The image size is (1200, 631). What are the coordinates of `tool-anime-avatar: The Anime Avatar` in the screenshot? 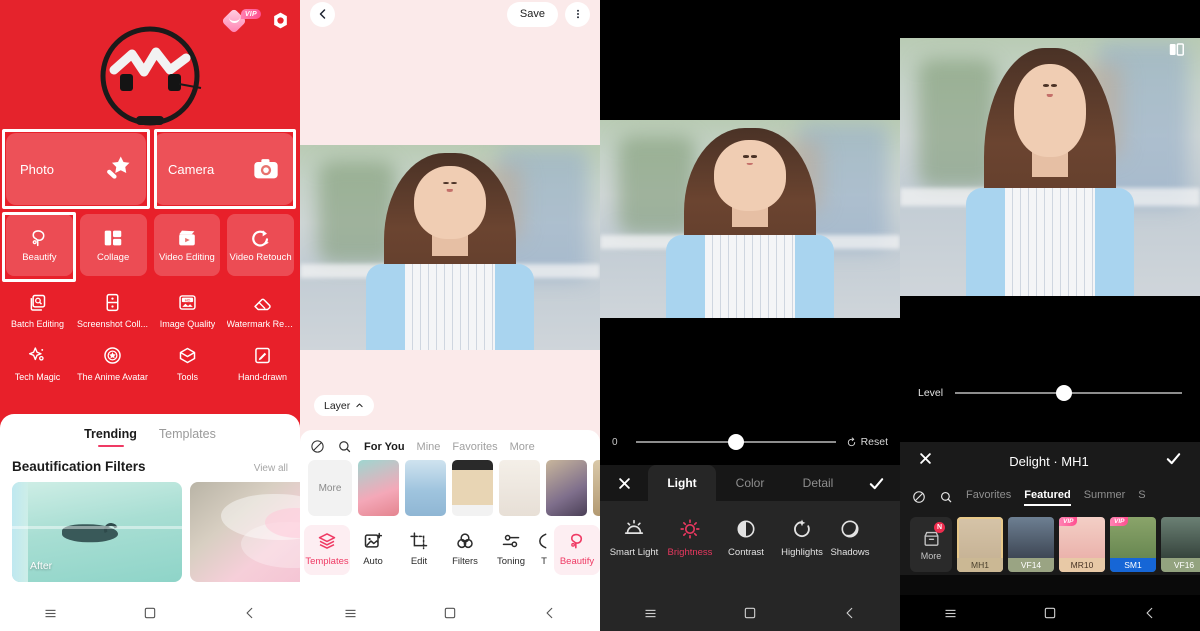 It's located at (112, 363).